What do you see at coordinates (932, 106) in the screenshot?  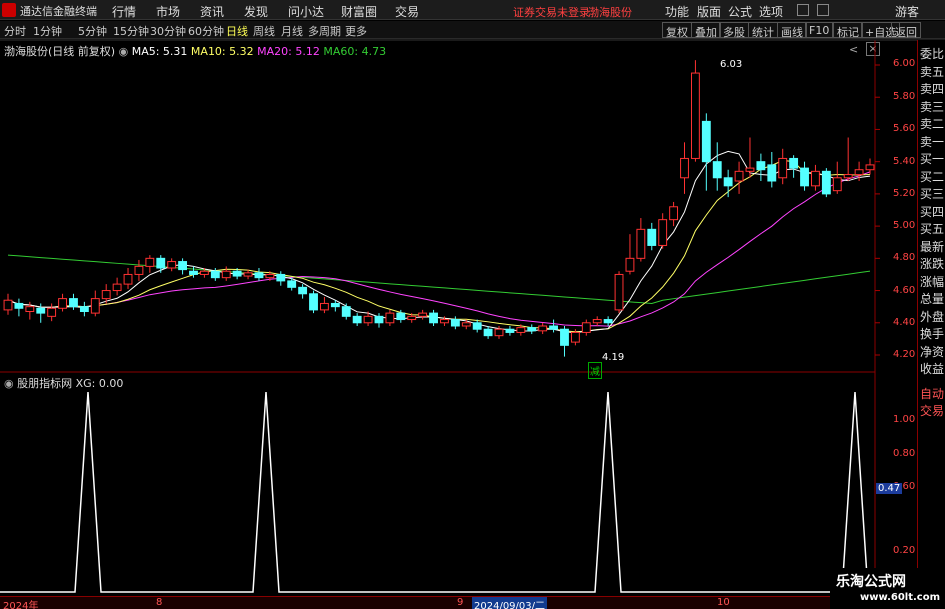 I see `side-panel-item: 卖三` at bounding box center [932, 106].